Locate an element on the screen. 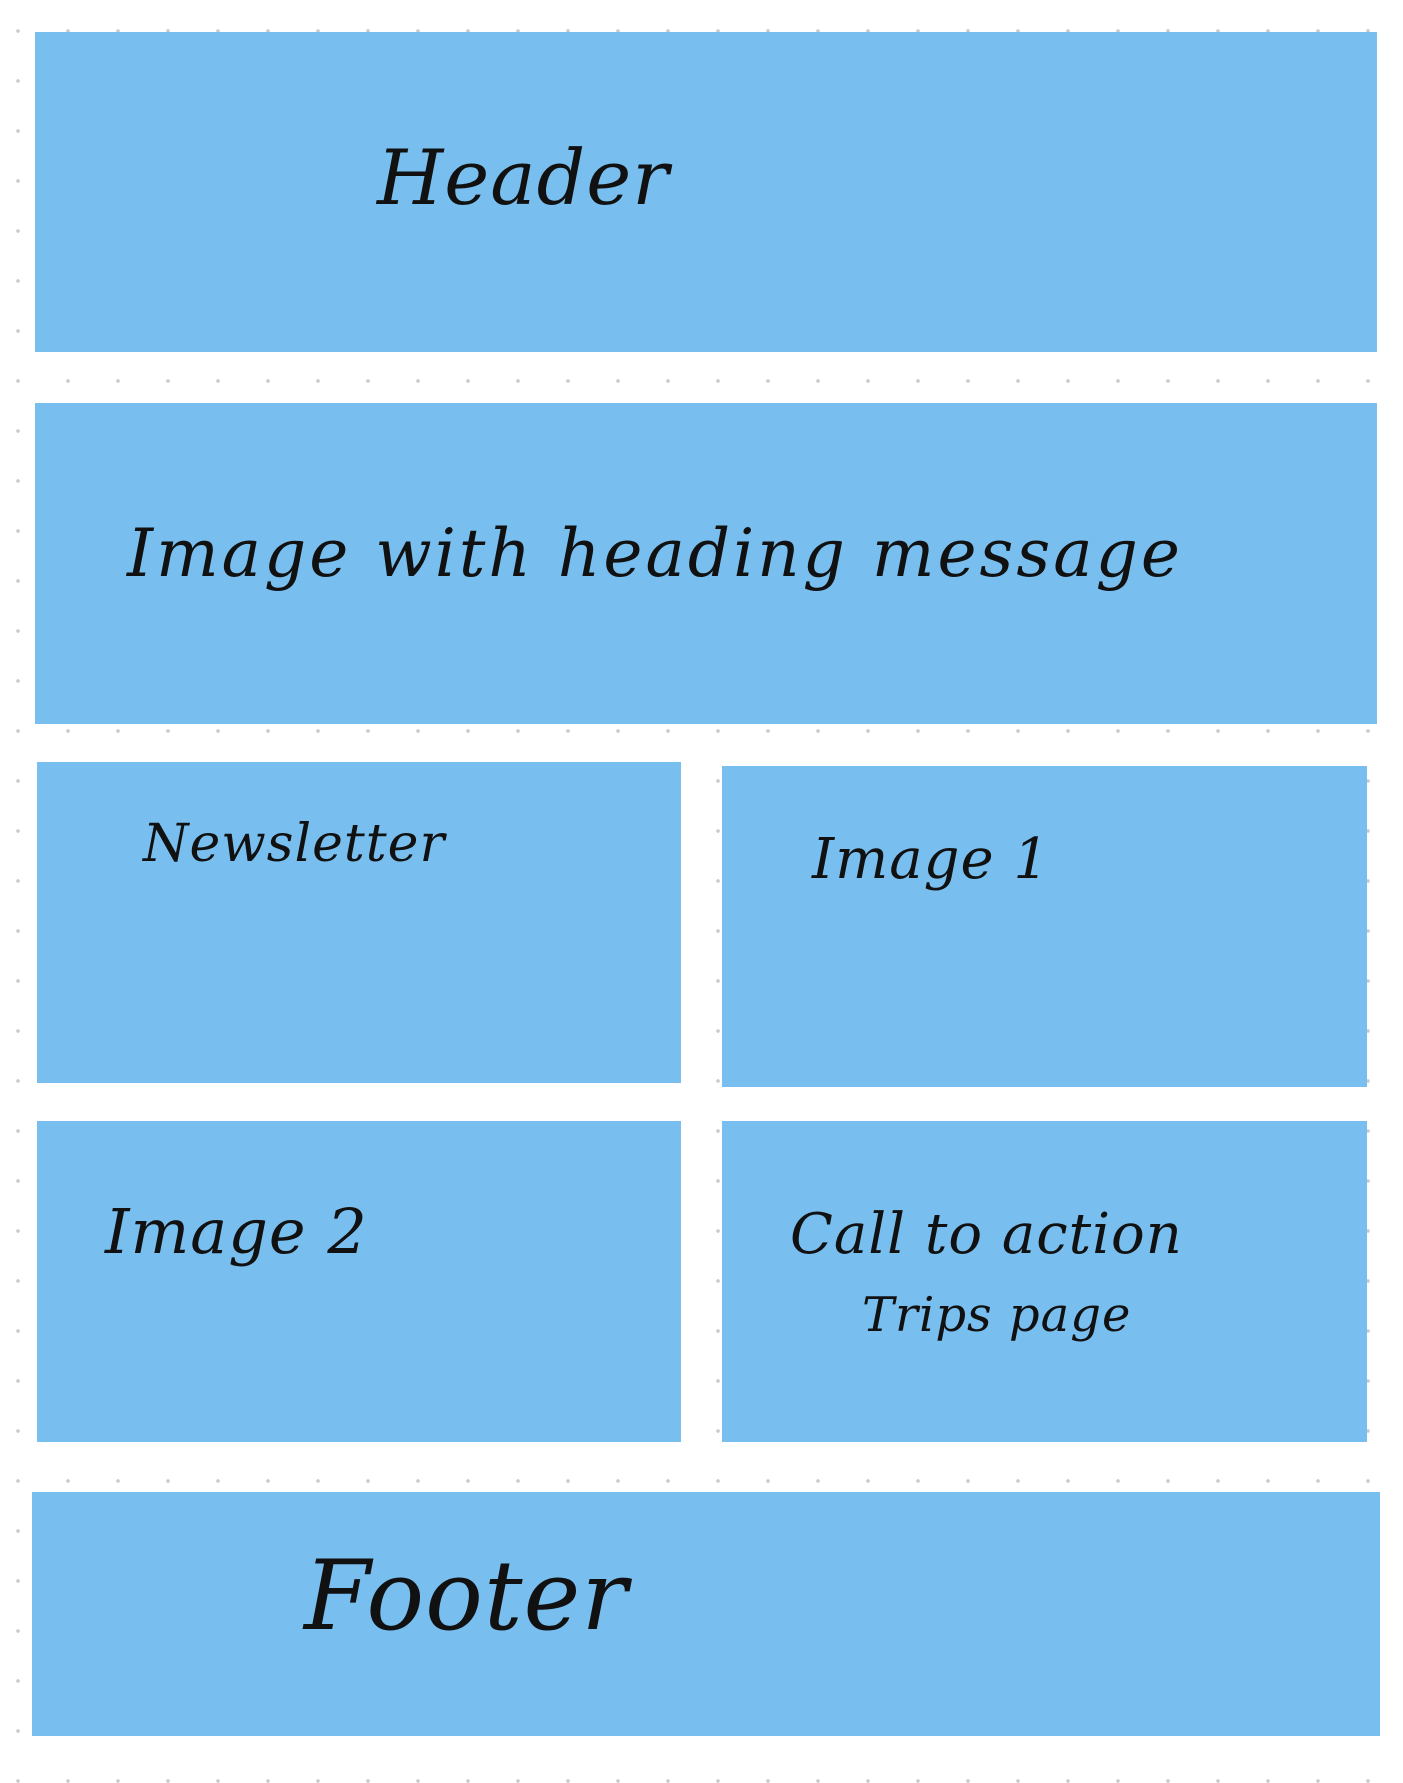 The image size is (1403, 1783). cta-label-line1: Call to action is located at coordinates (986, 1234).